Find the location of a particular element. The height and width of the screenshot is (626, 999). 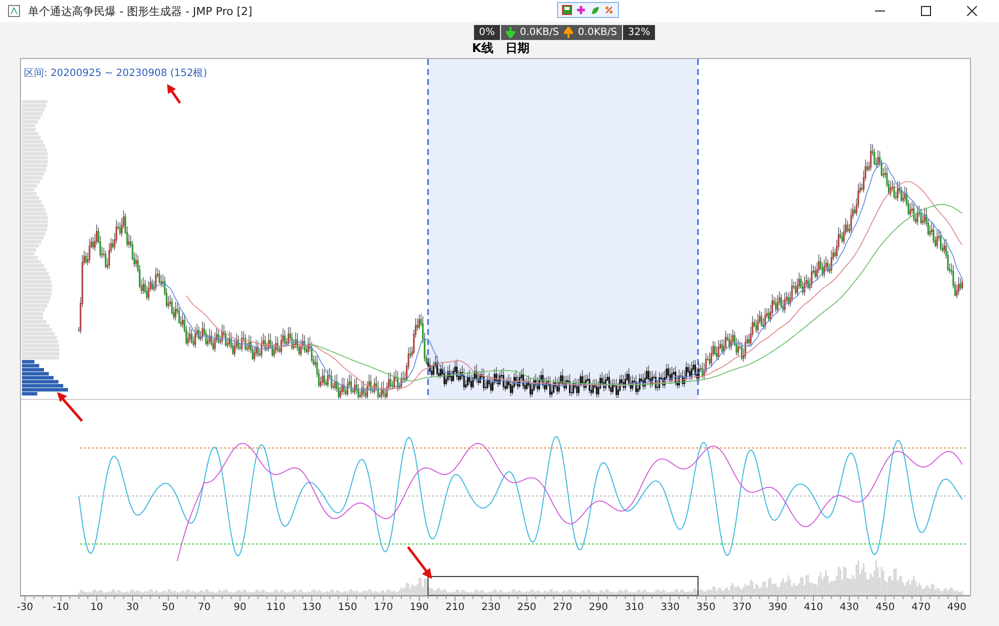

cpu-usage: 0% is located at coordinates (487, 32).